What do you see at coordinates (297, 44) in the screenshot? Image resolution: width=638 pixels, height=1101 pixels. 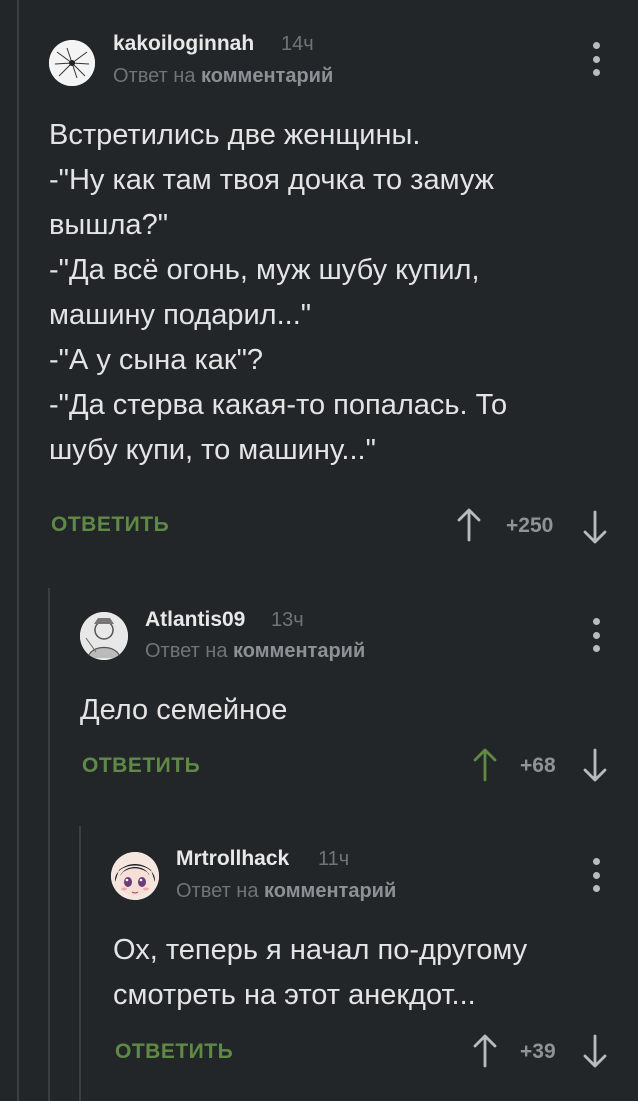 I see `timestamp: 14ч` at bounding box center [297, 44].